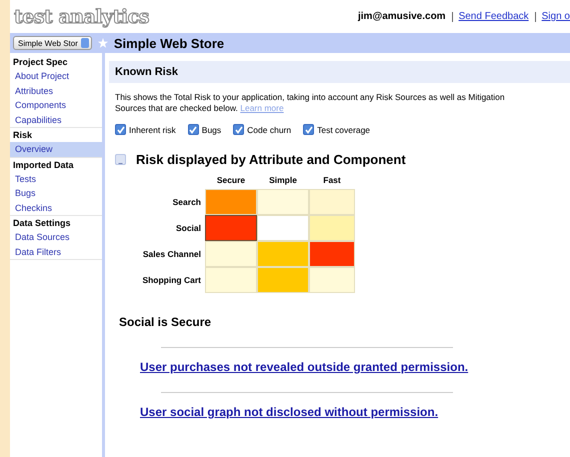 The width and height of the screenshot is (570, 457). Describe the element at coordinates (56, 91) in the screenshot. I see `sidebar-item: Attributes` at that location.